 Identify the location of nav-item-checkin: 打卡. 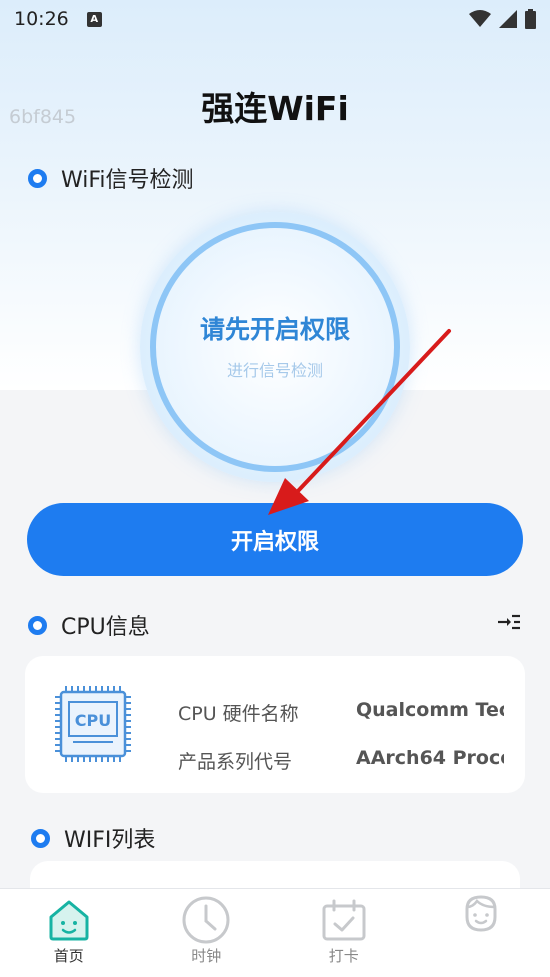
(344, 933).